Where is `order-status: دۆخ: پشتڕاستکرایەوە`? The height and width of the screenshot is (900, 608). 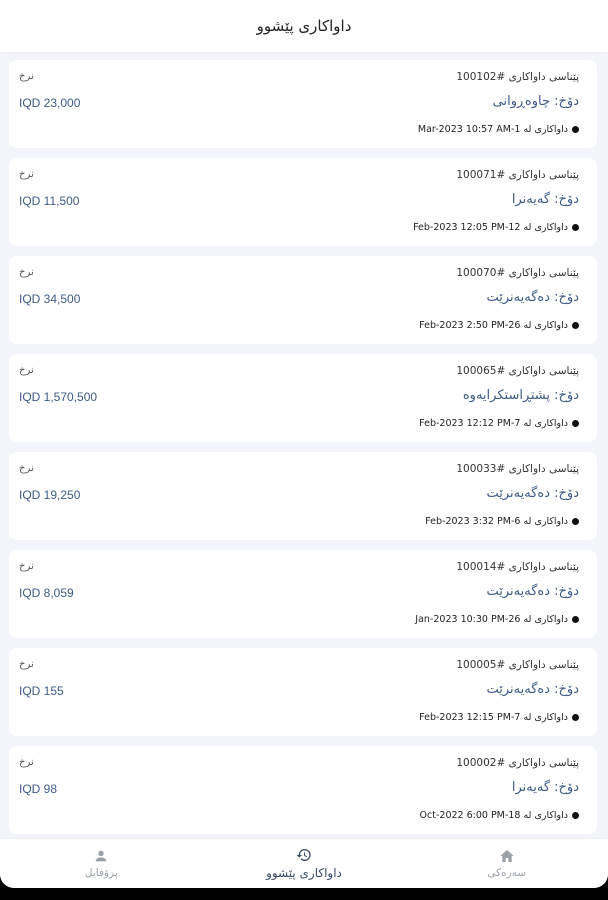 order-status: دۆخ: پشتڕاستکرایەوە is located at coordinates (520, 395).